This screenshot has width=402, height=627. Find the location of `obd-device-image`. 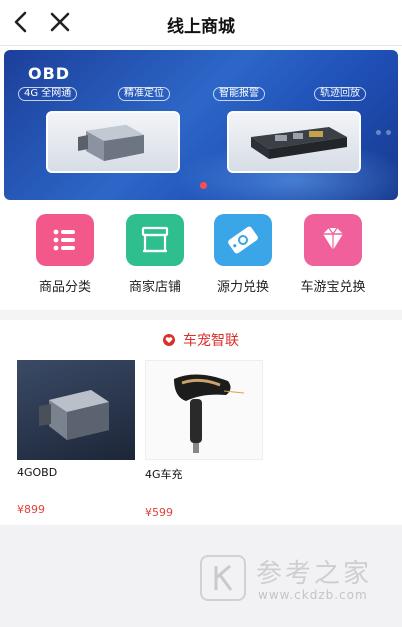

obd-device-image is located at coordinates (113, 142).